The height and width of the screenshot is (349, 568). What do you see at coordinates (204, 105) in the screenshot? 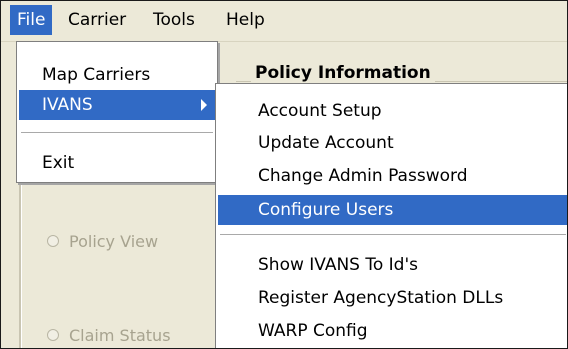
I see `submenu-arrow-icon` at bounding box center [204, 105].